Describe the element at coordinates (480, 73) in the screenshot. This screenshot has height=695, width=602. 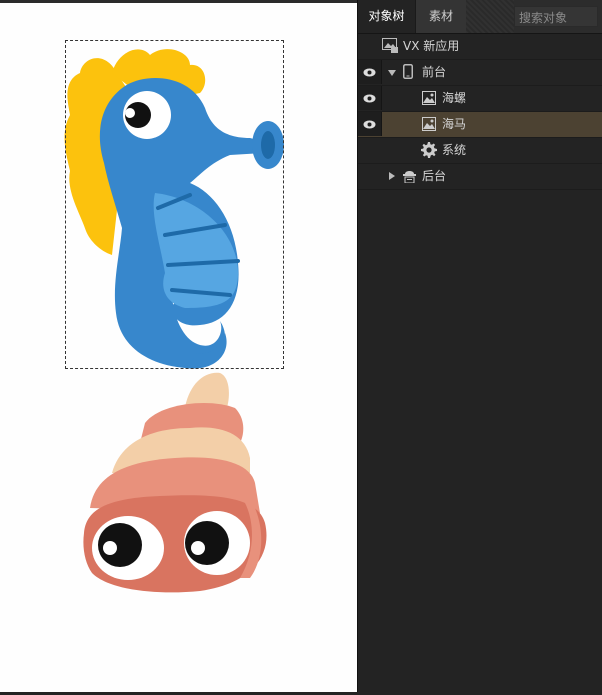
I see `tree-row-frontend: 前台` at that location.